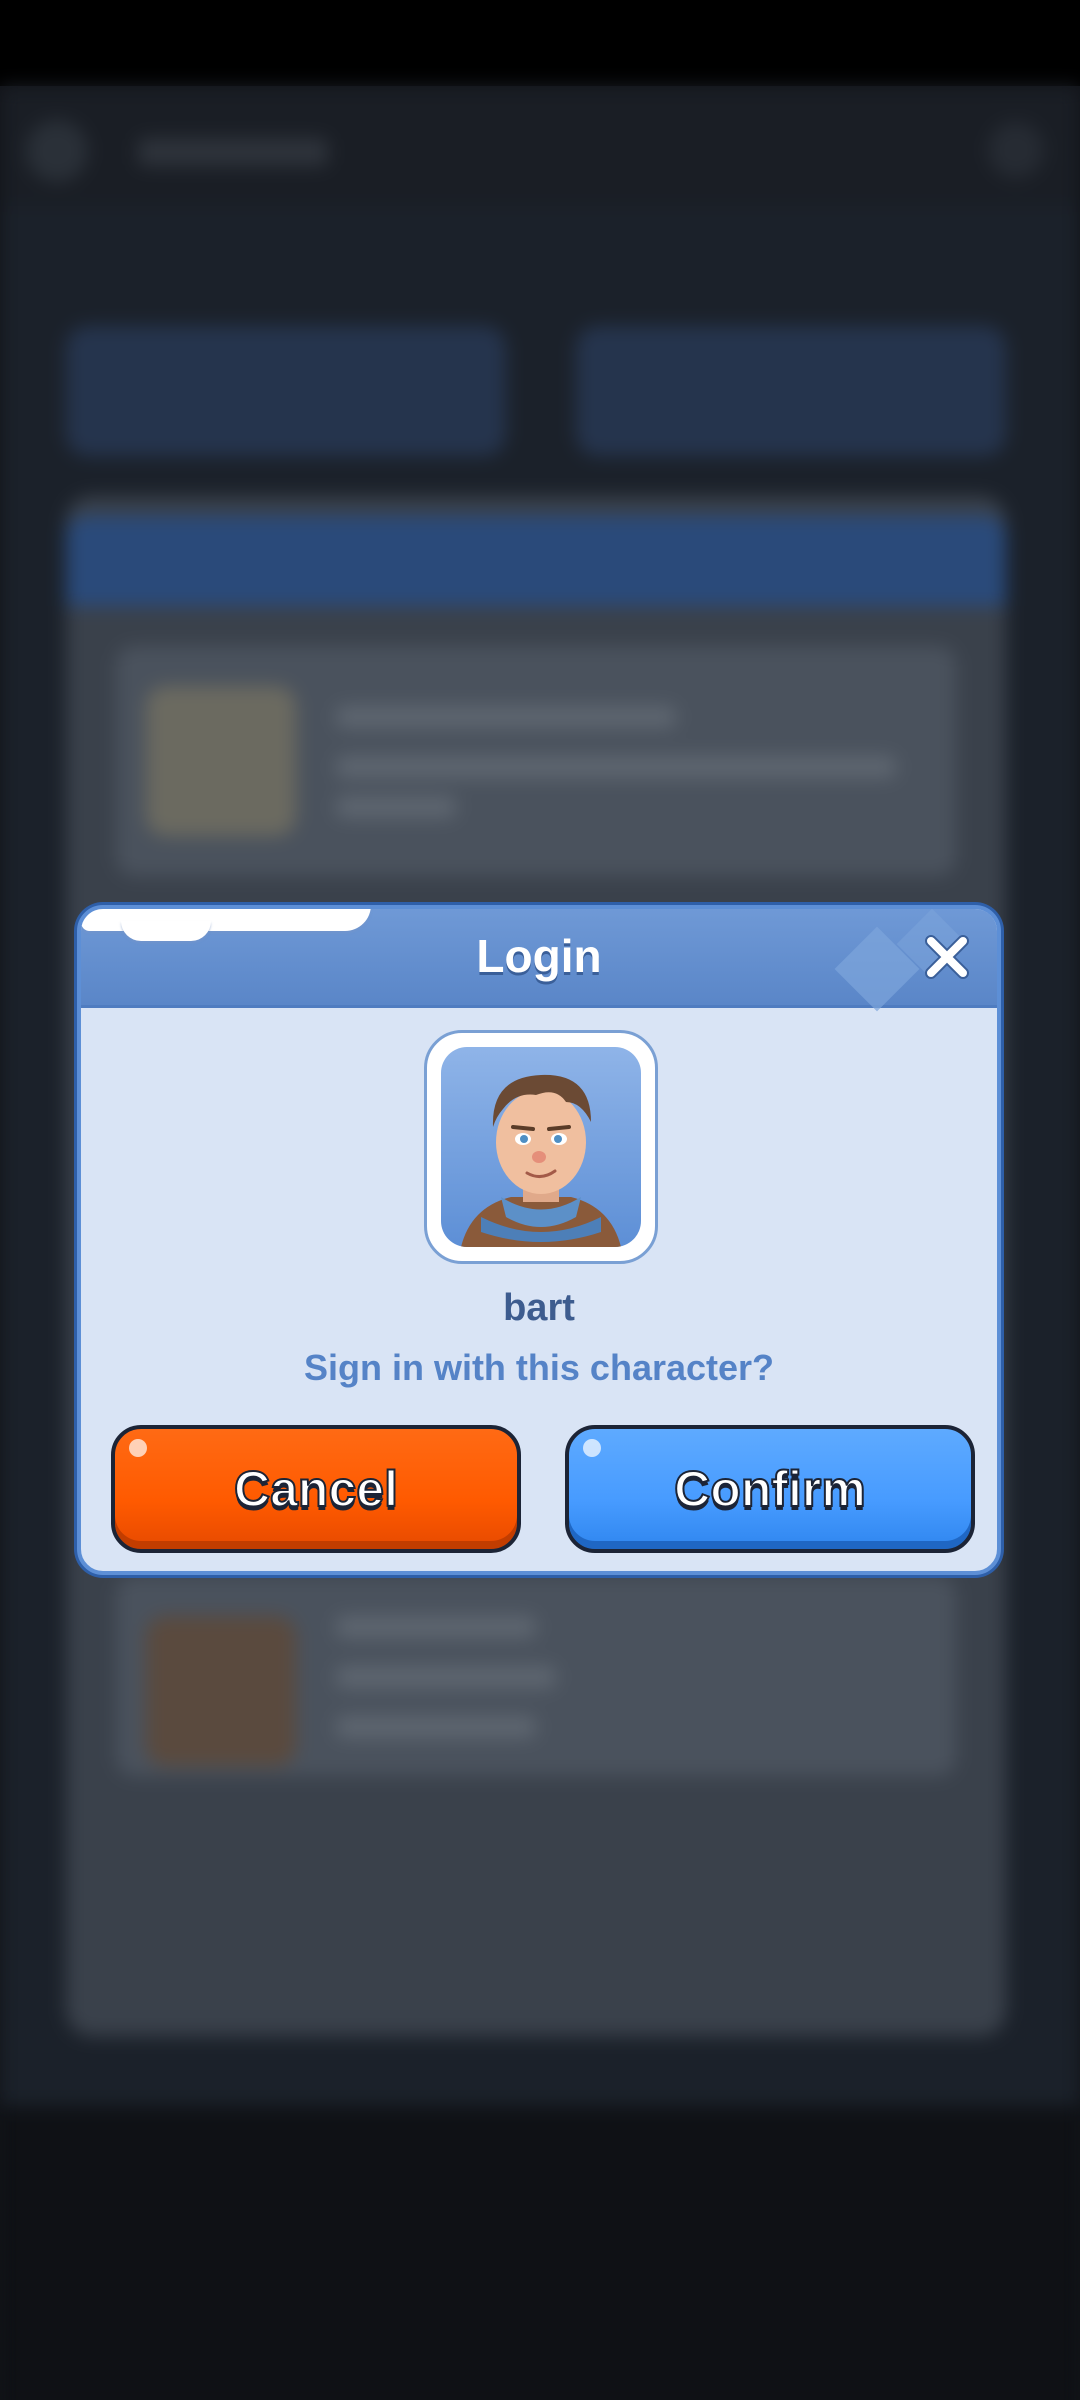 The width and height of the screenshot is (1080, 2400). What do you see at coordinates (539, 956) in the screenshot?
I see `dialog-title: Login` at bounding box center [539, 956].